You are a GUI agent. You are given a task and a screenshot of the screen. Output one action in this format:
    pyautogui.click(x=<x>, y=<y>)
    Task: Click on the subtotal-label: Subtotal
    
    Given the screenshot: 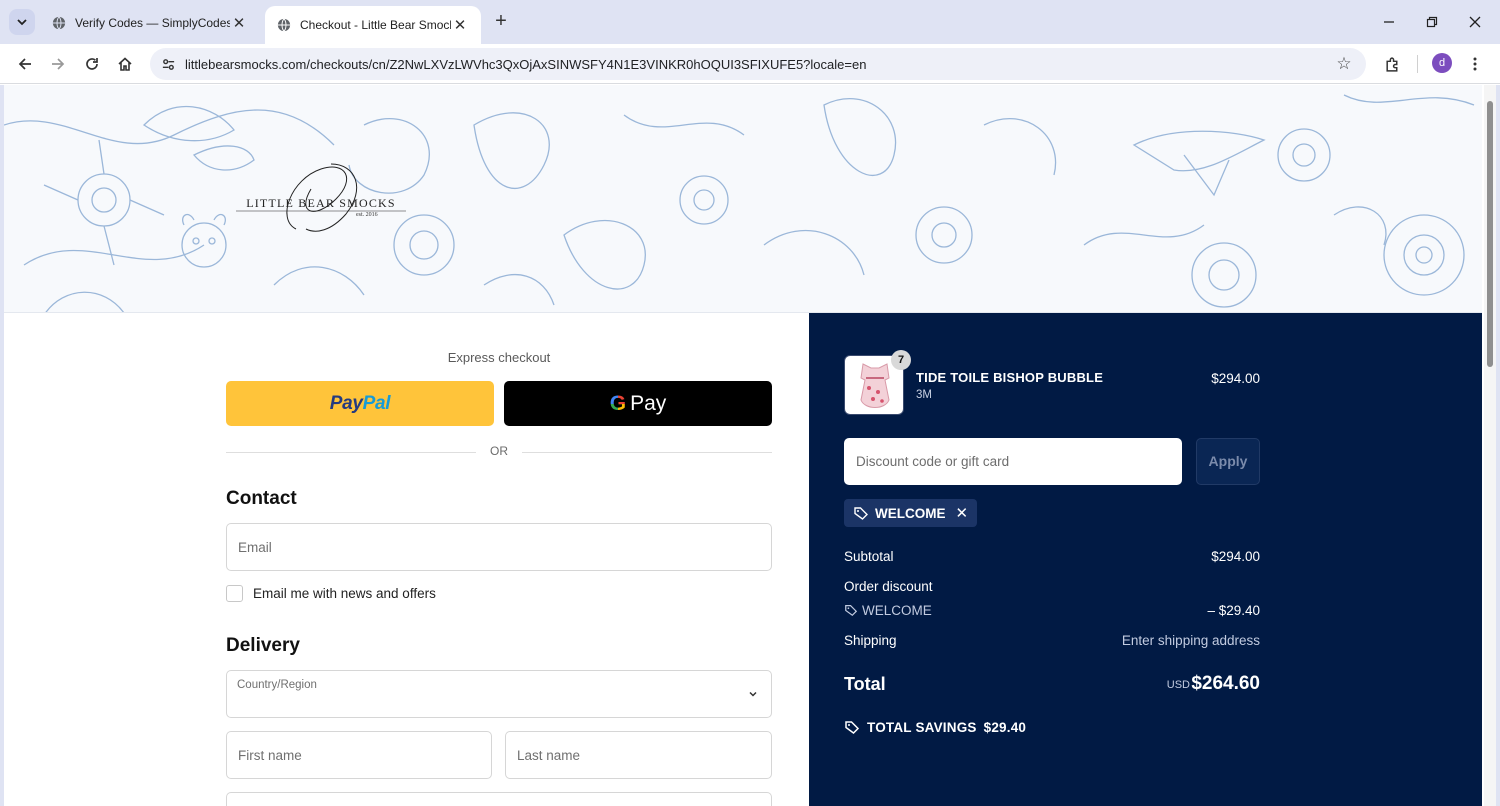 What is the action you would take?
    pyautogui.click(x=869, y=556)
    